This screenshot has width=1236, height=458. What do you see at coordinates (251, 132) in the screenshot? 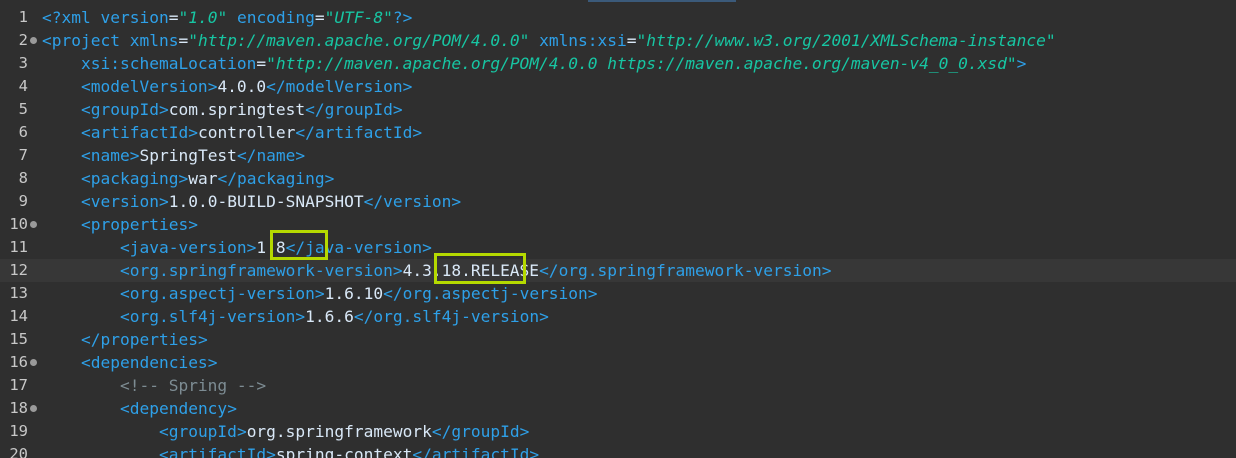
I see `code-text: <artifactId>controller</artifactId>` at bounding box center [251, 132].